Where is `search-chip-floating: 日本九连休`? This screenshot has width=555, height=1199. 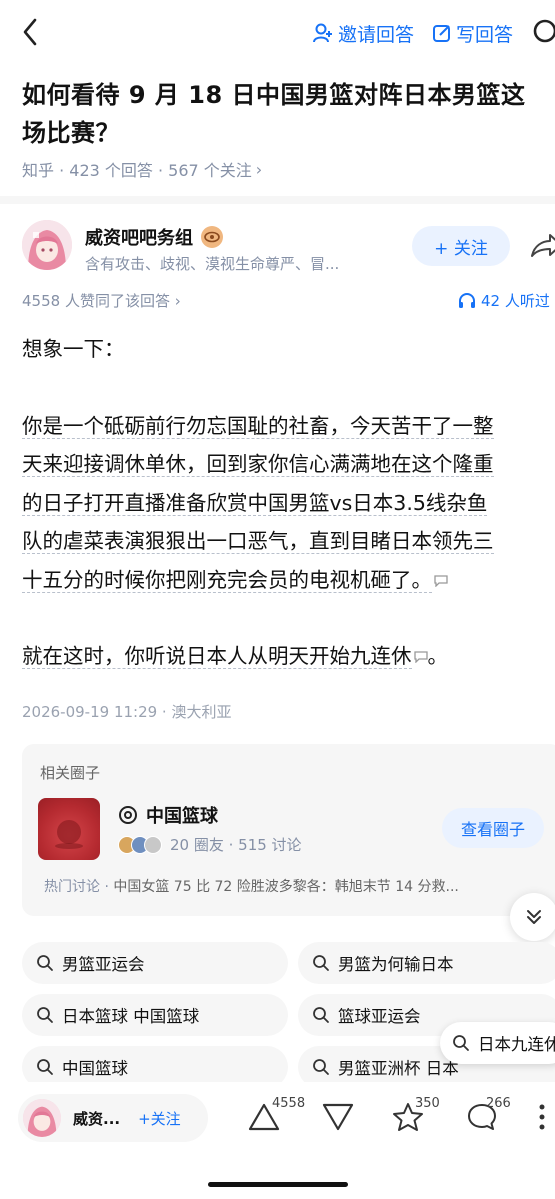
search-chip-floating: 日本九连休 is located at coordinates (497, 1043).